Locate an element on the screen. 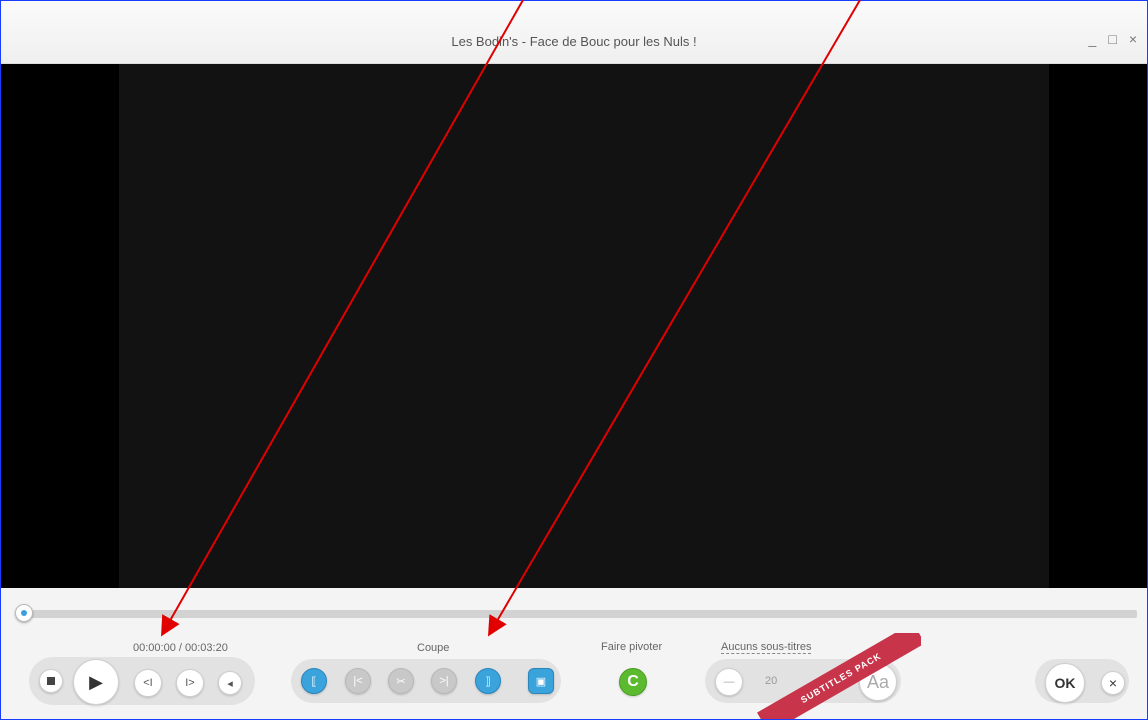 This screenshot has width=1148, height=720. scissors-icon: ✂ is located at coordinates (401, 681).